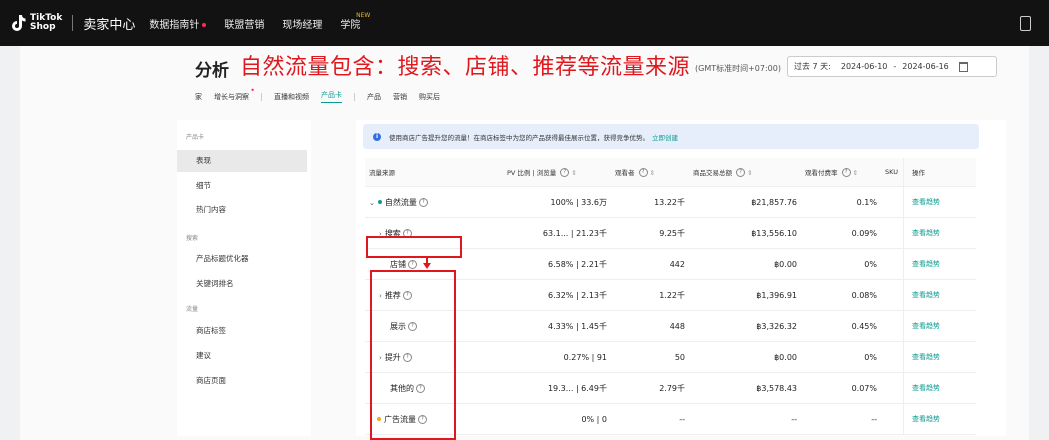 The width and height of the screenshot is (1049, 440). Describe the element at coordinates (382, 173) in the screenshot. I see `header-label: 流量来源` at that location.